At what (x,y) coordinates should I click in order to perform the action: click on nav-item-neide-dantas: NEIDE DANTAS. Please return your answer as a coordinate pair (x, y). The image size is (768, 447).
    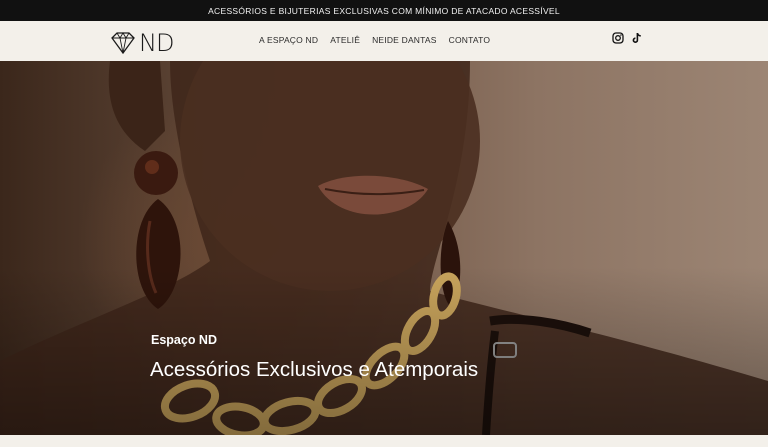
    Looking at the image, I should click on (404, 40).